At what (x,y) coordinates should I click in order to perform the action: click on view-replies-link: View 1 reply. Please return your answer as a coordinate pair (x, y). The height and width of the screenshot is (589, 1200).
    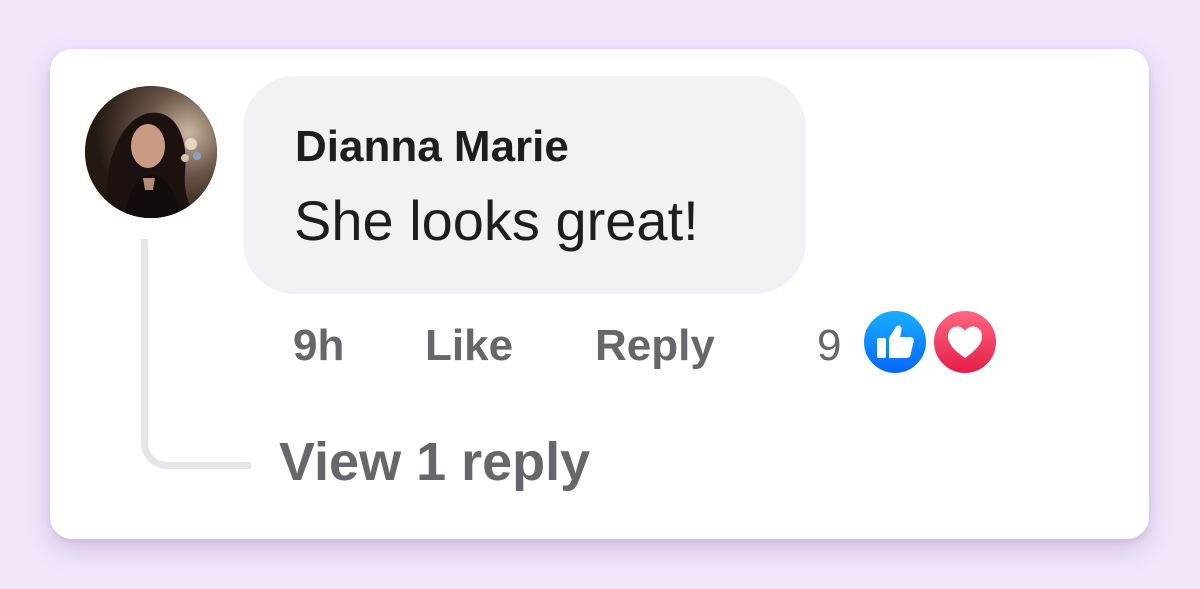
    Looking at the image, I should click on (434, 462).